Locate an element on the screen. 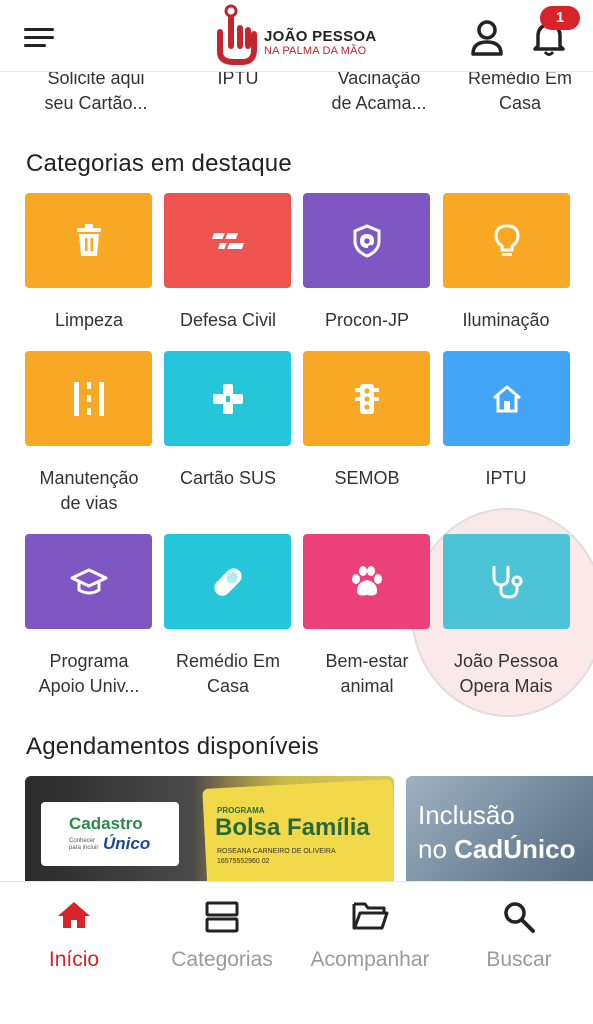 Image resolution: width=593 pixels, height=1024 pixels. service-label-line2: Casa is located at coordinates (520, 103).